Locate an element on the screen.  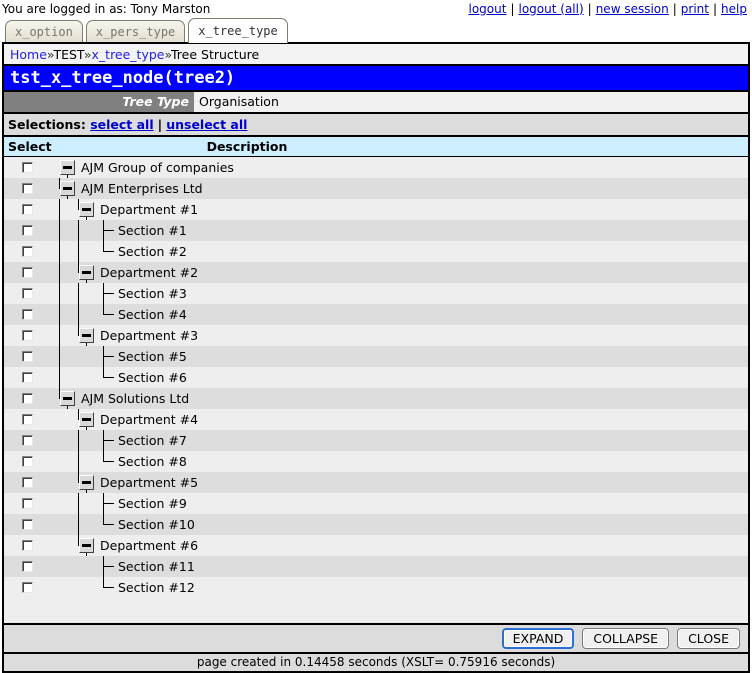
tree-row: AJM Enterprises Ltd is located at coordinates (376, 188).